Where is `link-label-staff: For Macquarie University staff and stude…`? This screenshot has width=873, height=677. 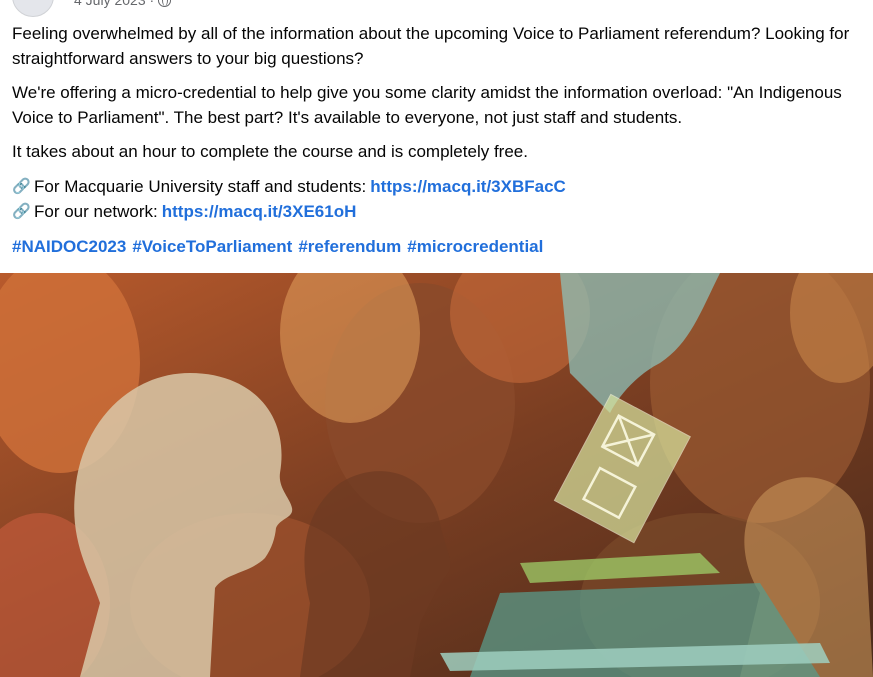 link-label-staff: For Macquarie University staff and stude… is located at coordinates (200, 186).